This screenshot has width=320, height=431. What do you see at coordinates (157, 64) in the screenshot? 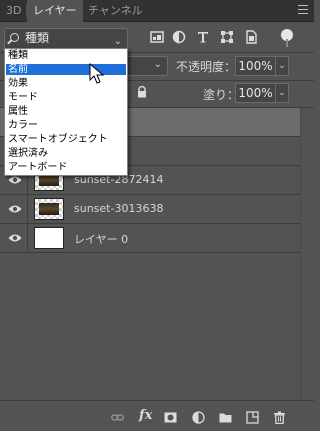
I see `chevron-down-icon: ⌄` at bounding box center [157, 64].